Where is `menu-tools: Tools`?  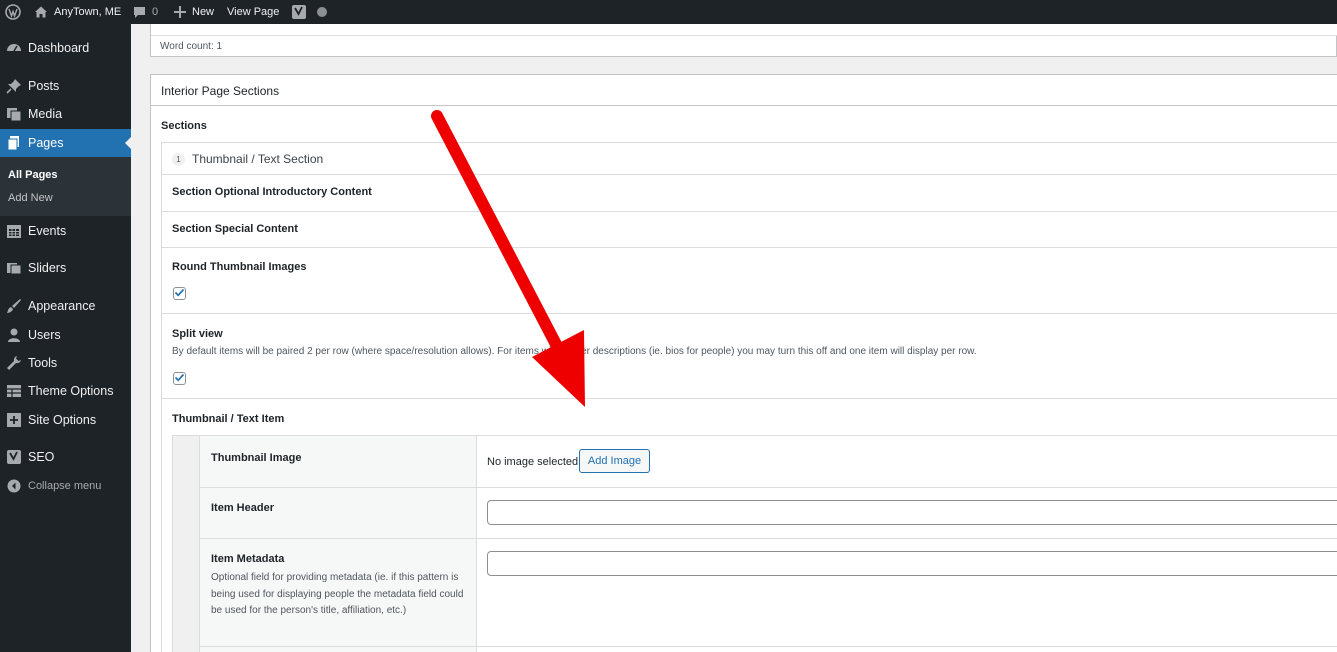 menu-tools: Tools is located at coordinates (65, 363).